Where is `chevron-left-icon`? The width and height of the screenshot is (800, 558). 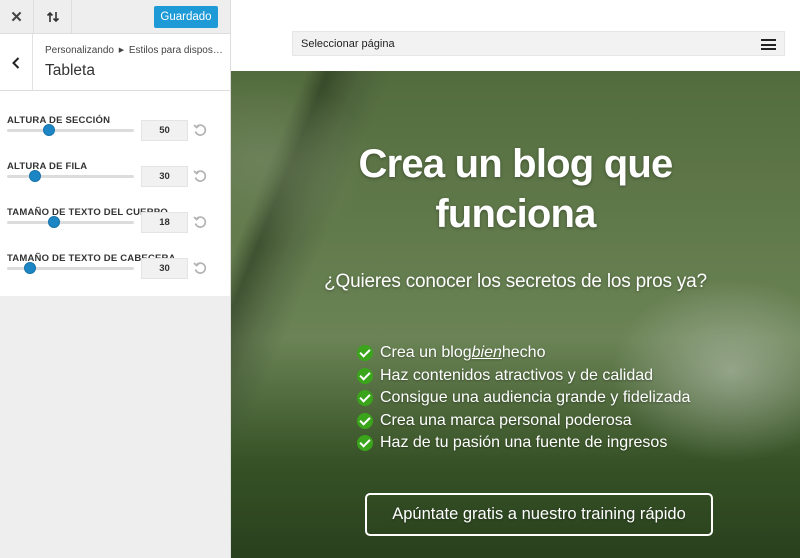 chevron-left-icon is located at coordinates (16, 62).